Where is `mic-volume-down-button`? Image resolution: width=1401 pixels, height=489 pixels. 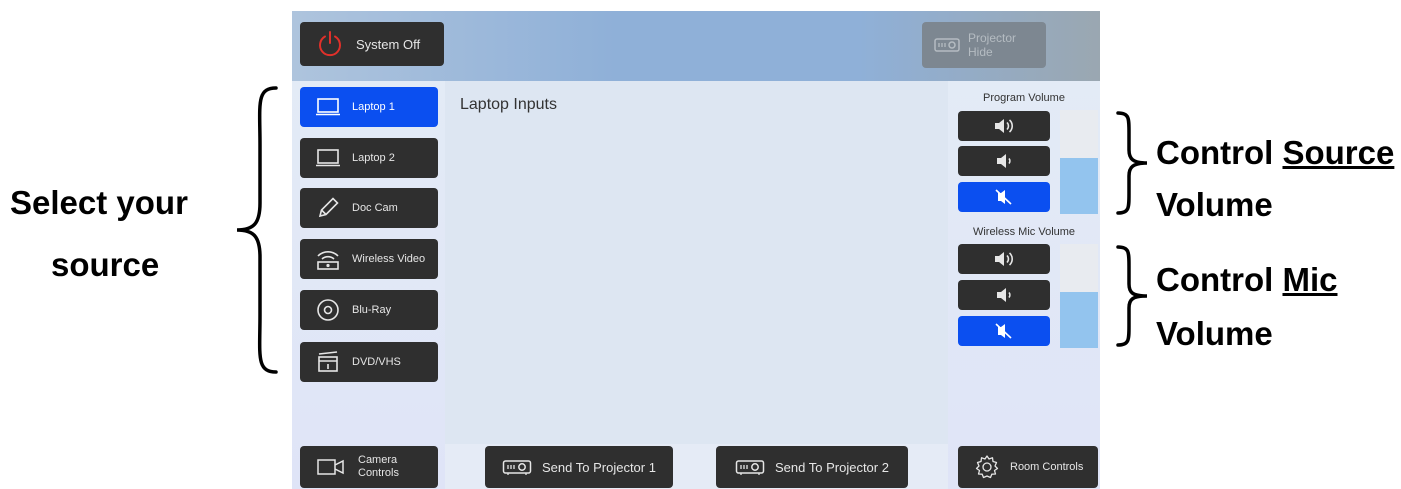 mic-volume-down-button is located at coordinates (1004, 295).